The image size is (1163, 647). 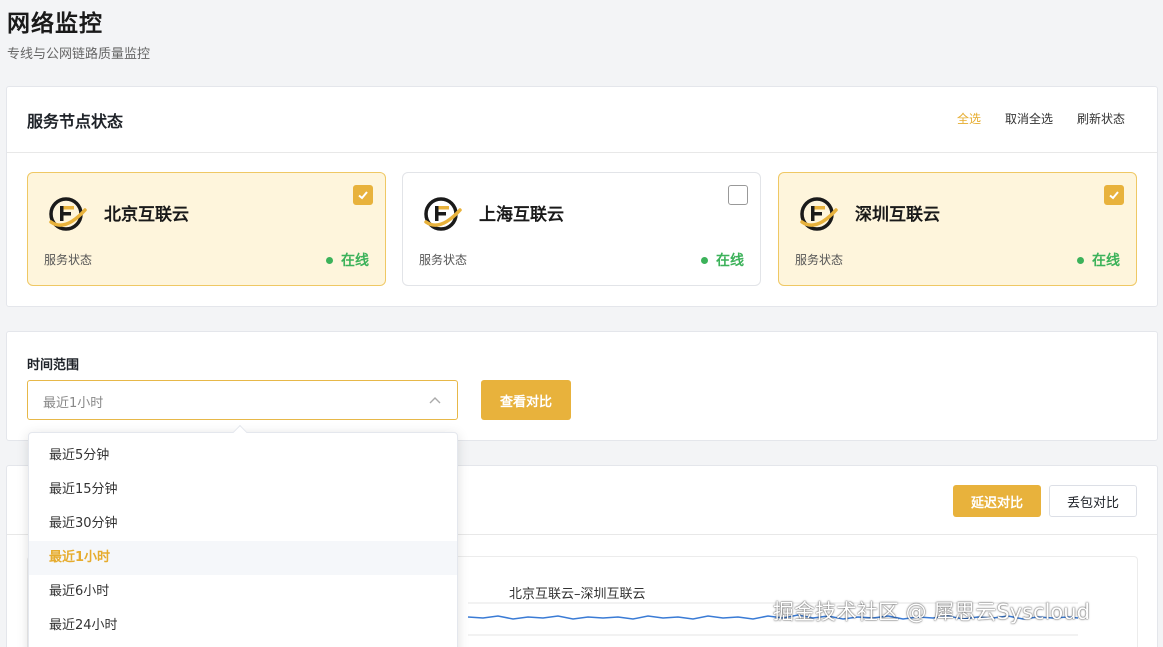 I want to click on node-name: 北京互联云, so click(x=146, y=215).